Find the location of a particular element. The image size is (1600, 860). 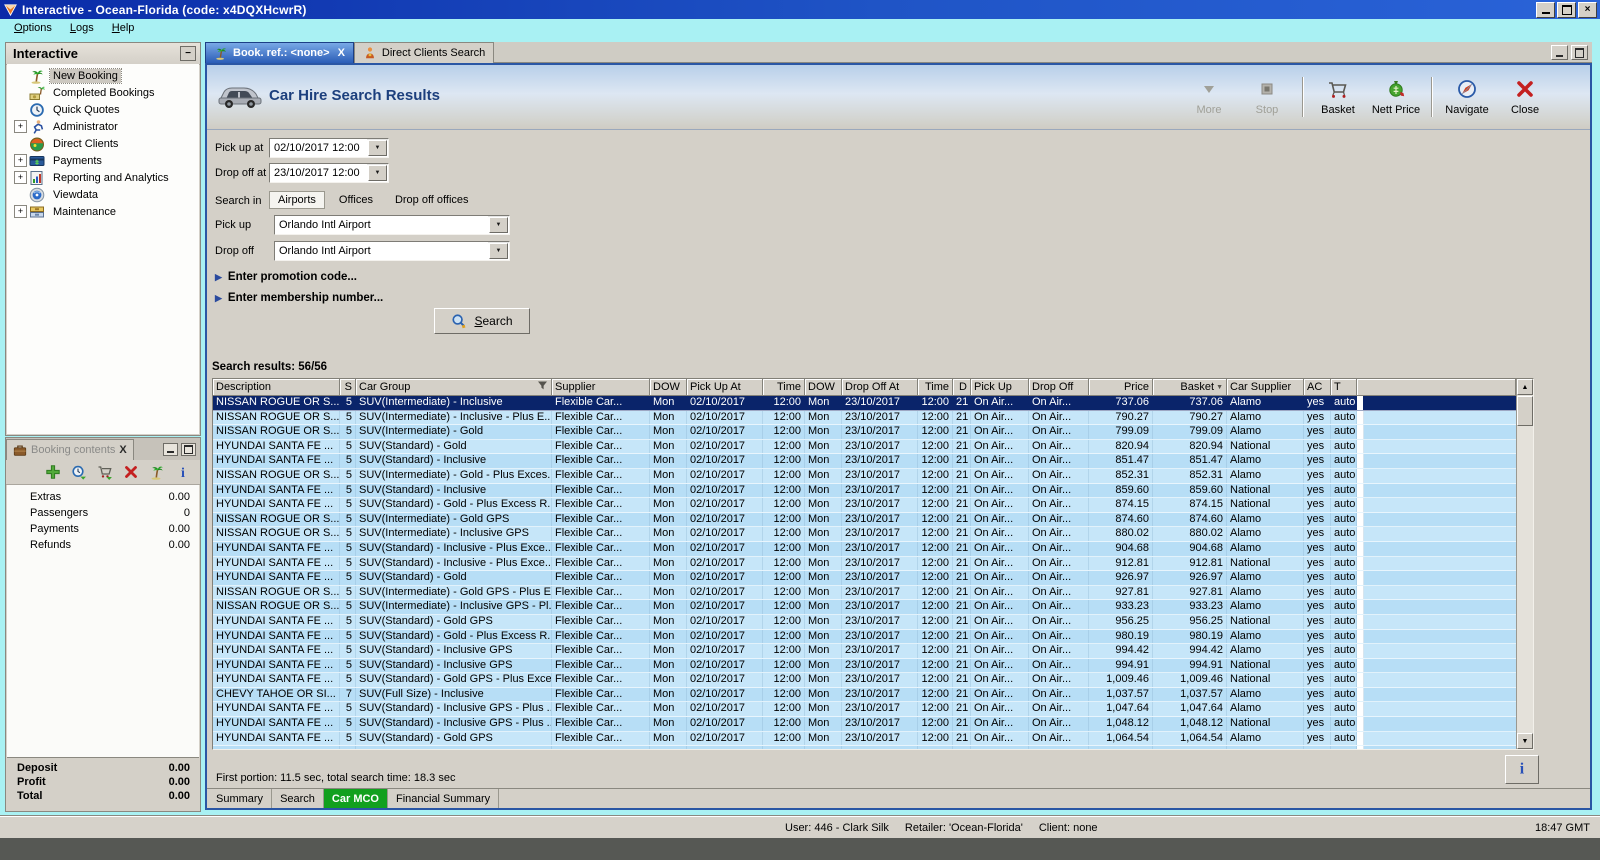

filter-funnel-icon is located at coordinates (542, 387).